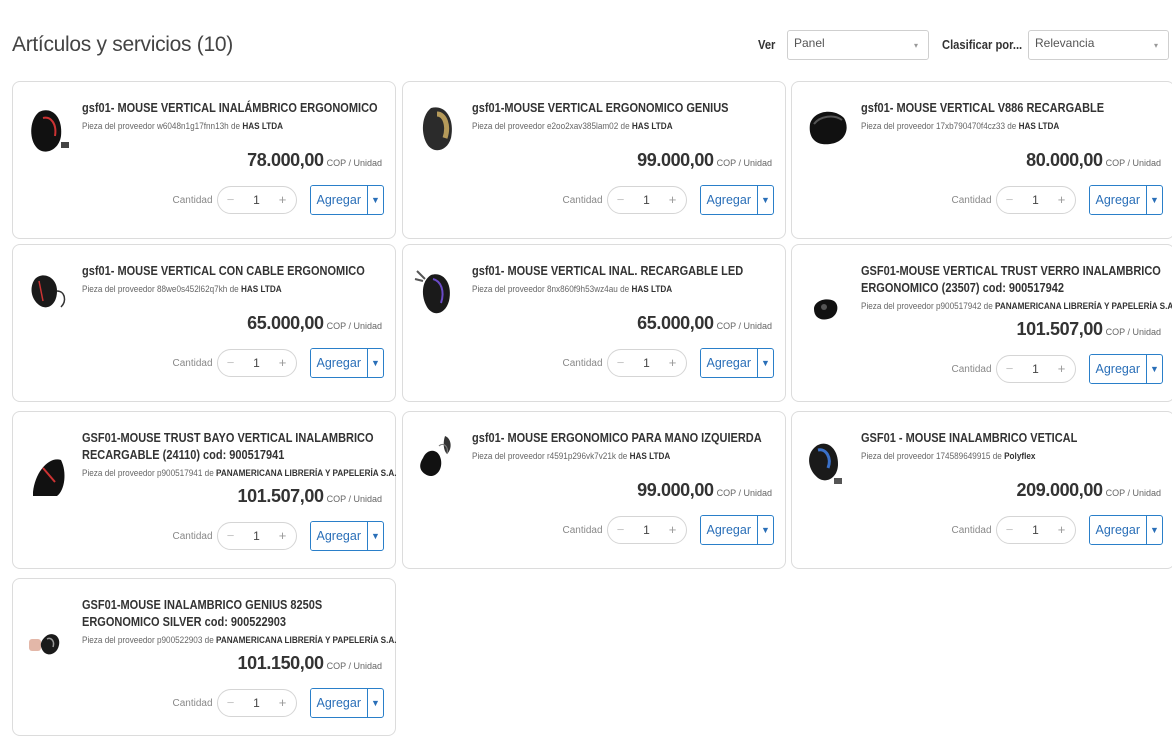  What do you see at coordinates (354, 666) in the screenshot?
I see `price-unit: COP / Unidad` at bounding box center [354, 666].